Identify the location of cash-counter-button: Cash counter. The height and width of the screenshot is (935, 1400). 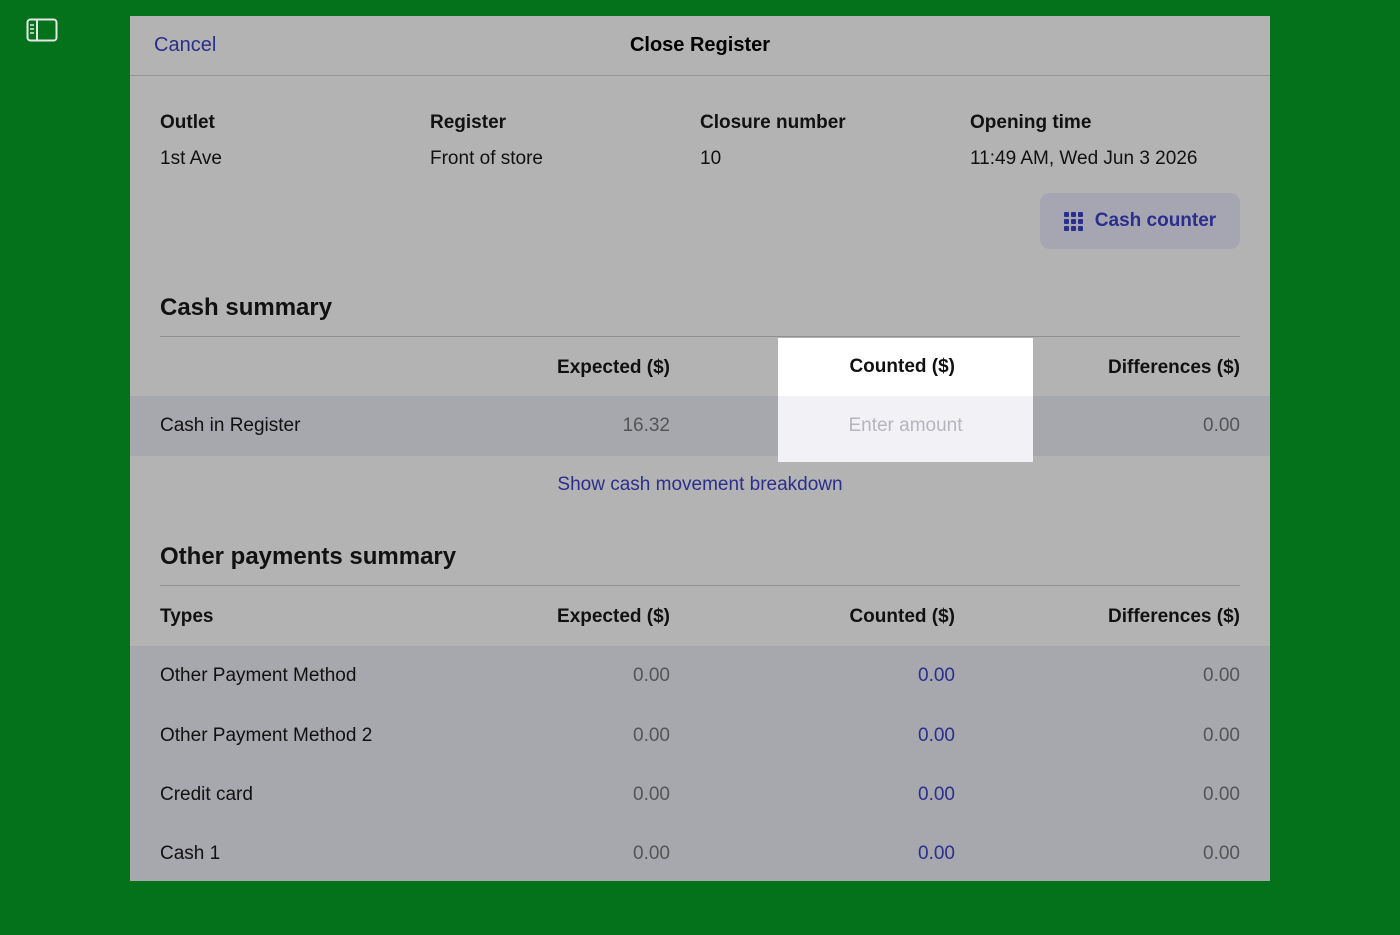
(1140, 221).